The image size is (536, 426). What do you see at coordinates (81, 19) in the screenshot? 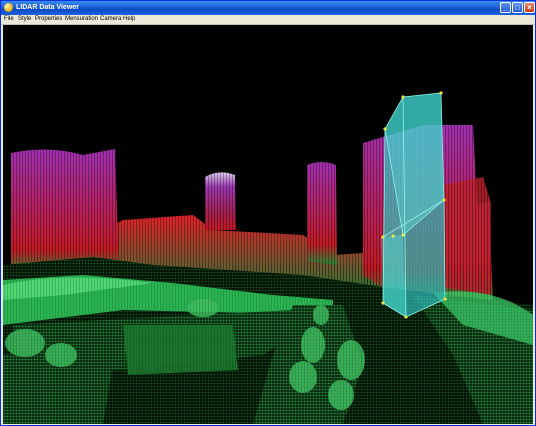
I see `menu-mensuration: Mensuration` at bounding box center [81, 19].